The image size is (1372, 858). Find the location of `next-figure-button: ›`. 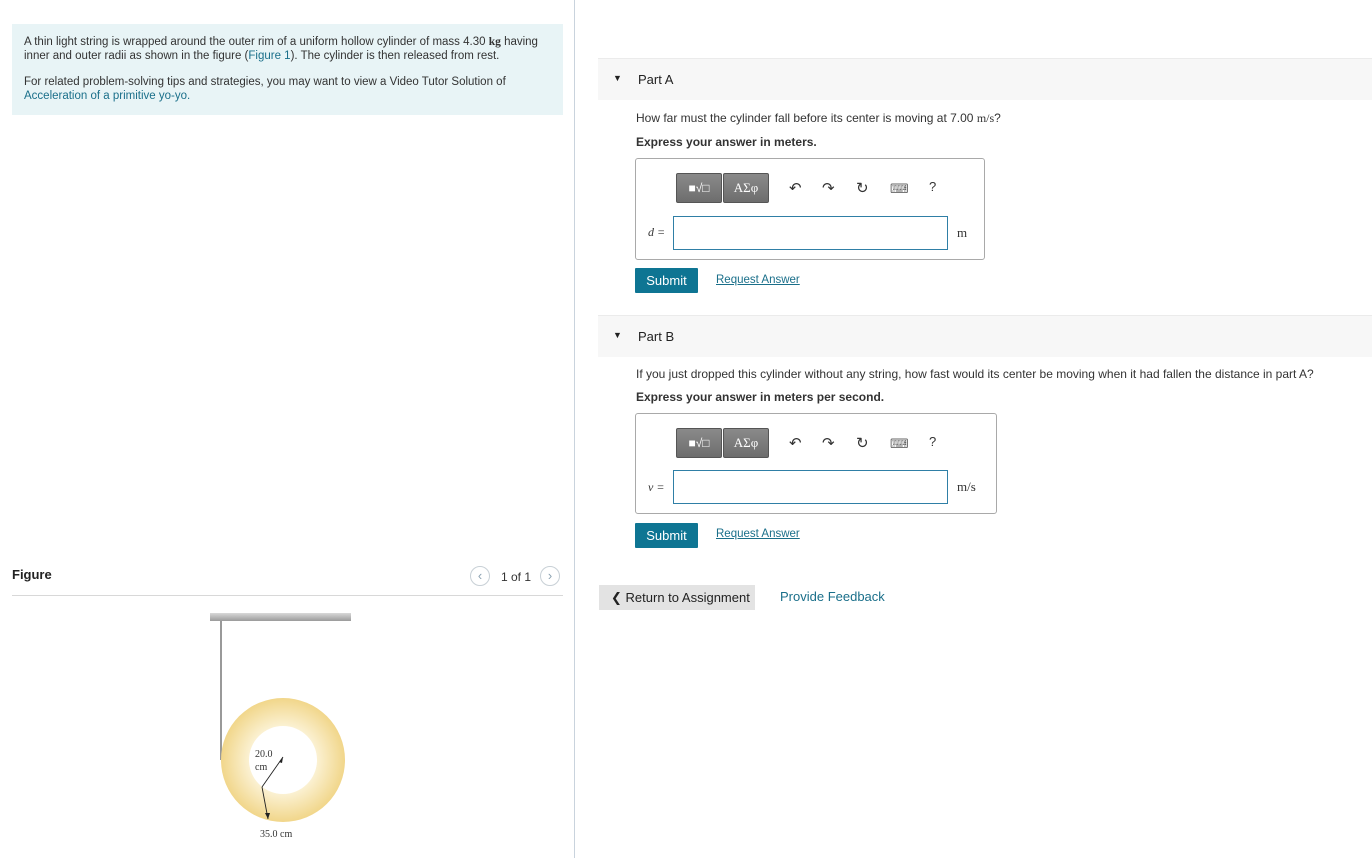

next-figure-button: › is located at coordinates (550, 576).